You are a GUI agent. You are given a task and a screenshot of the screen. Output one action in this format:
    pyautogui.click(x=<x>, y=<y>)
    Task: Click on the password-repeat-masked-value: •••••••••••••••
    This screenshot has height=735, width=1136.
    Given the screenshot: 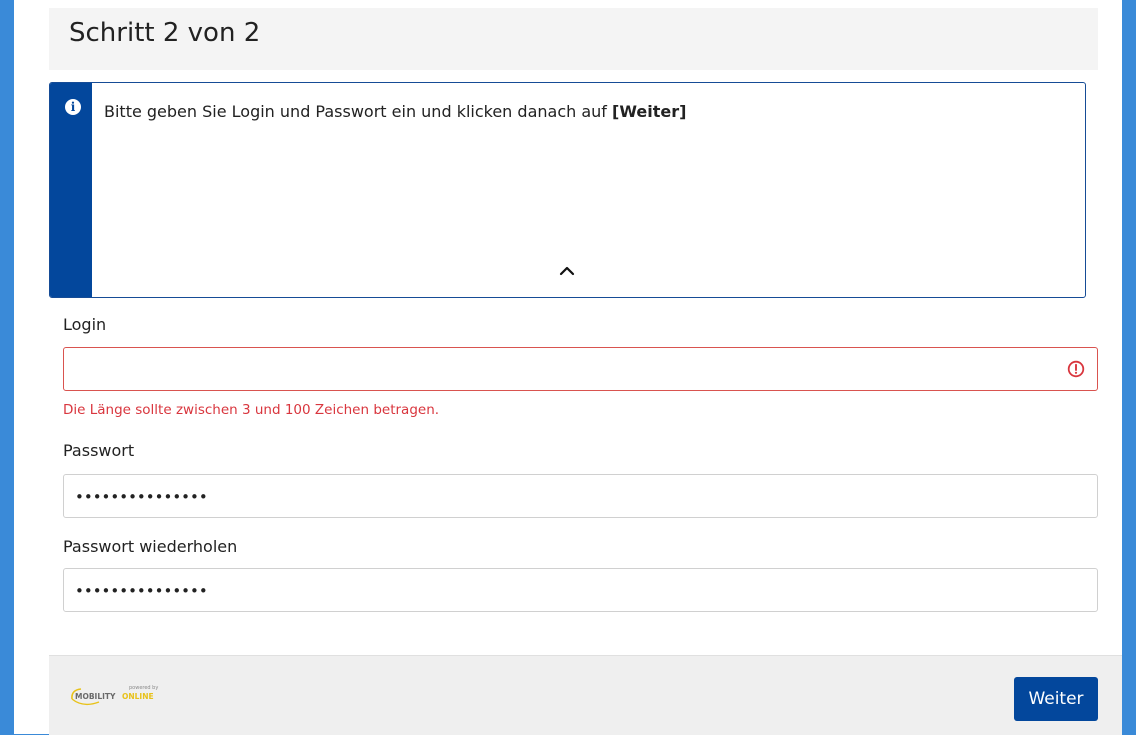 What is the action you would take?
    pyautogui.click(x=141, y=591)
    